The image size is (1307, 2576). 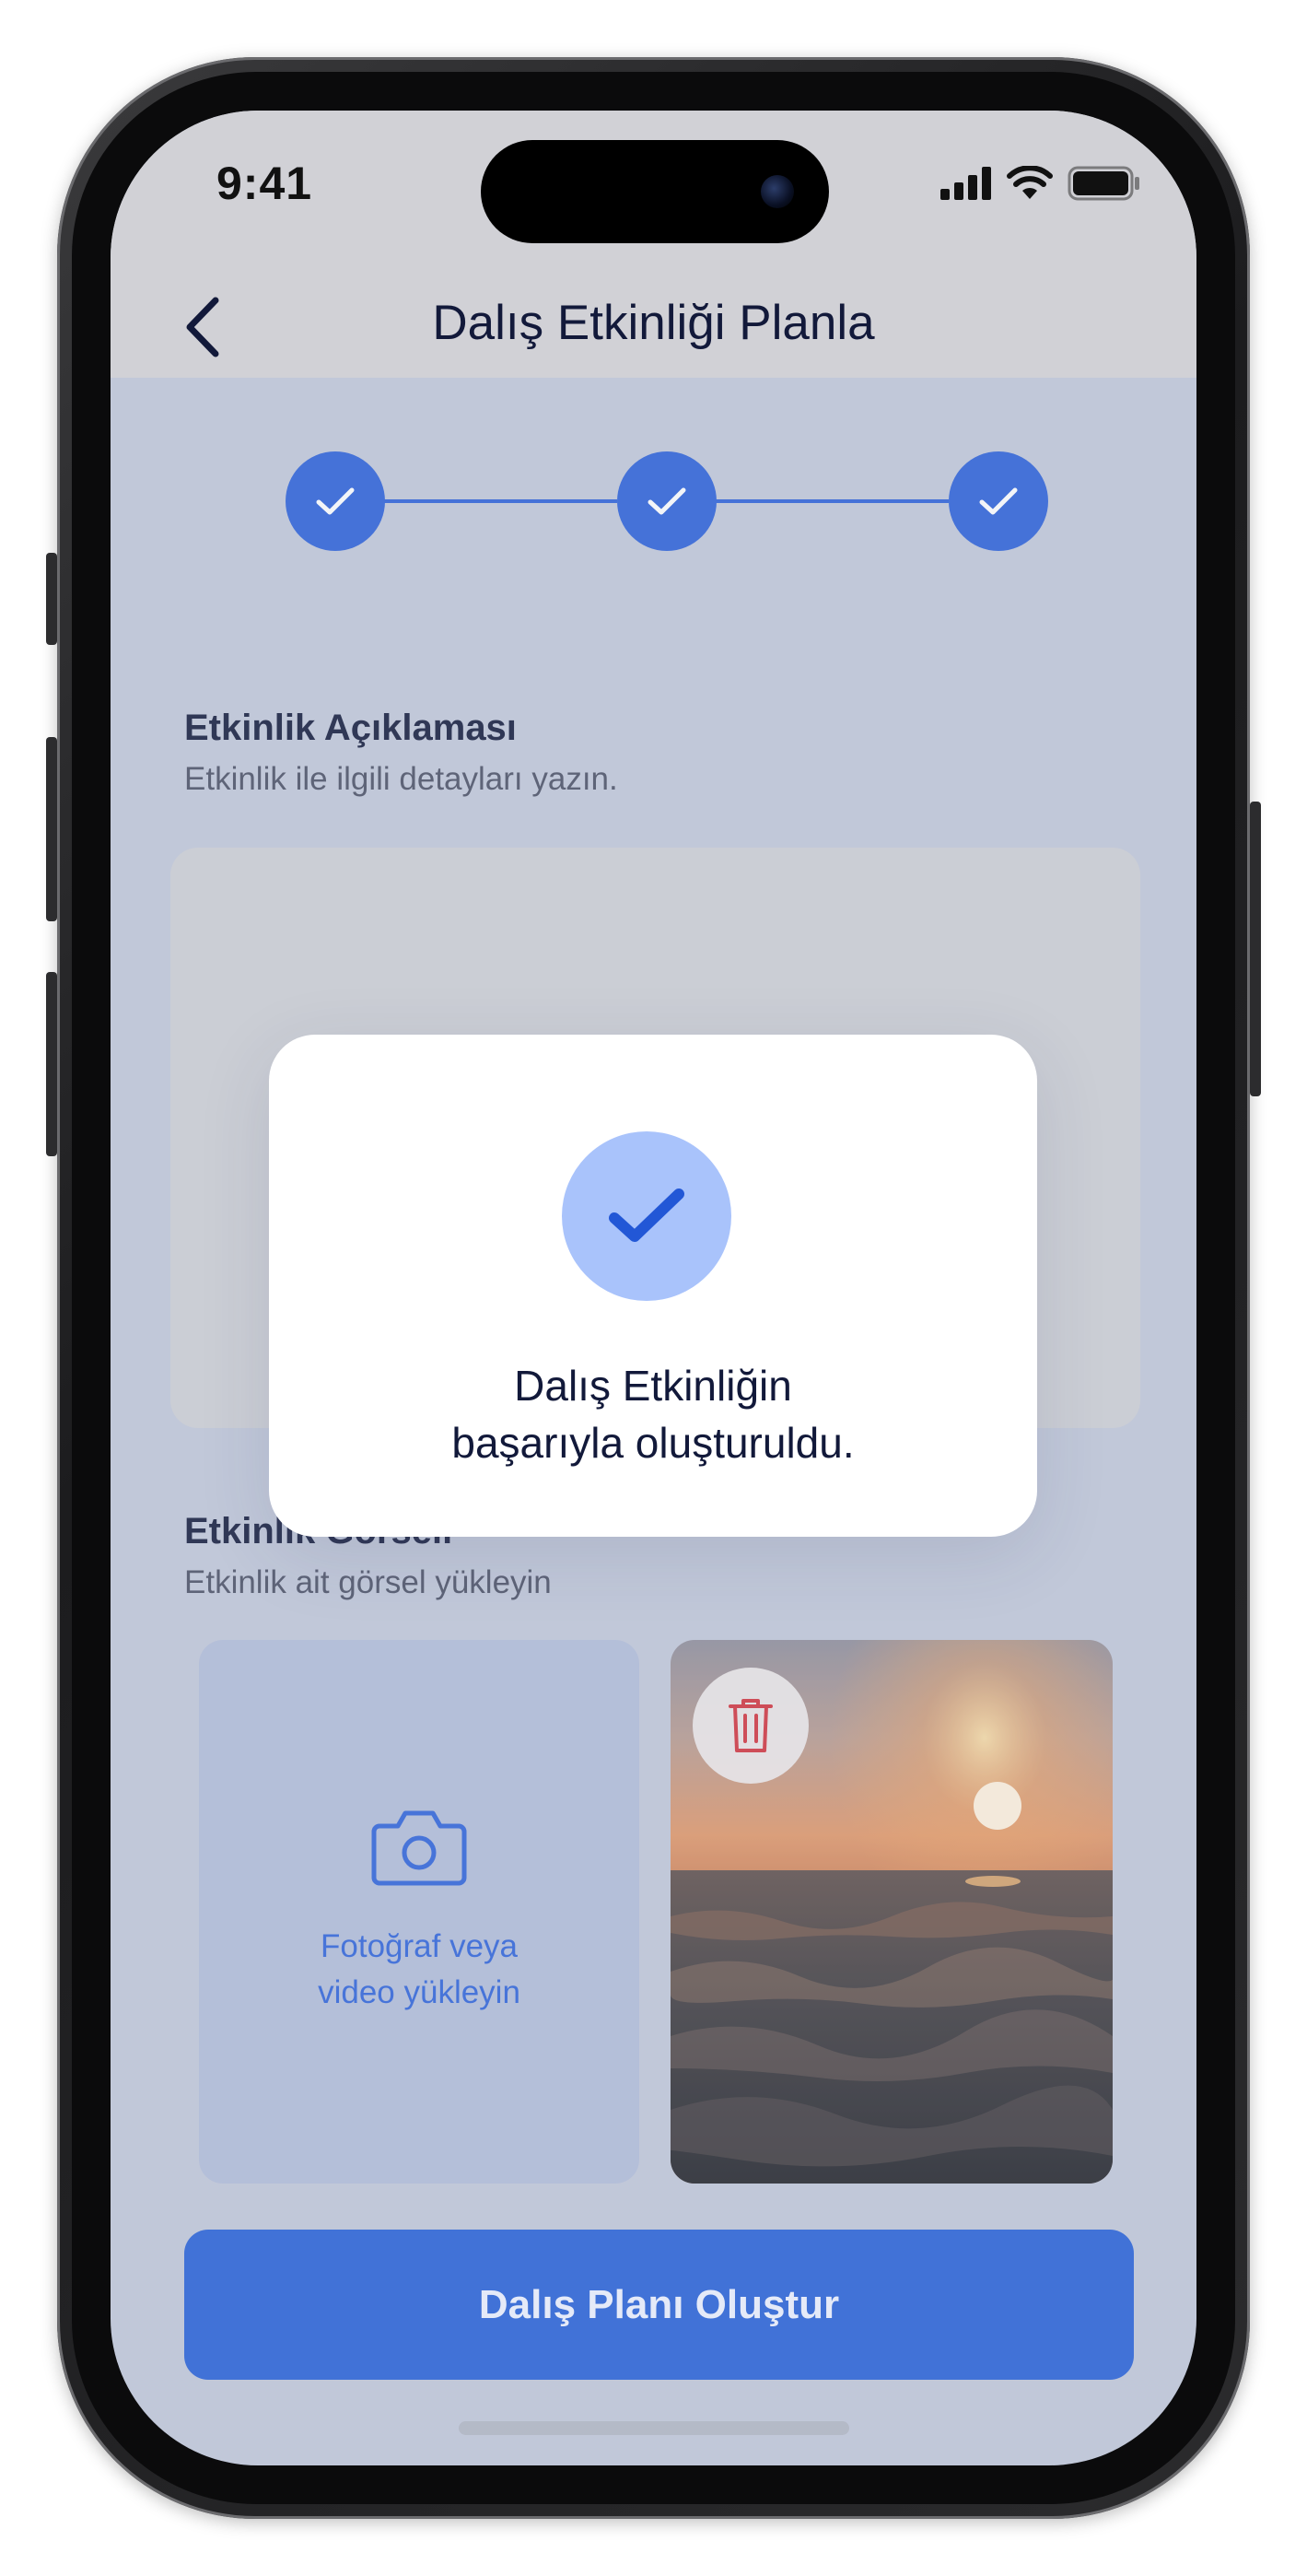 I want to click on success-modal: Dalış Etkinliğin başarıyla oluşturuldu., so click(x=653, y=1286).